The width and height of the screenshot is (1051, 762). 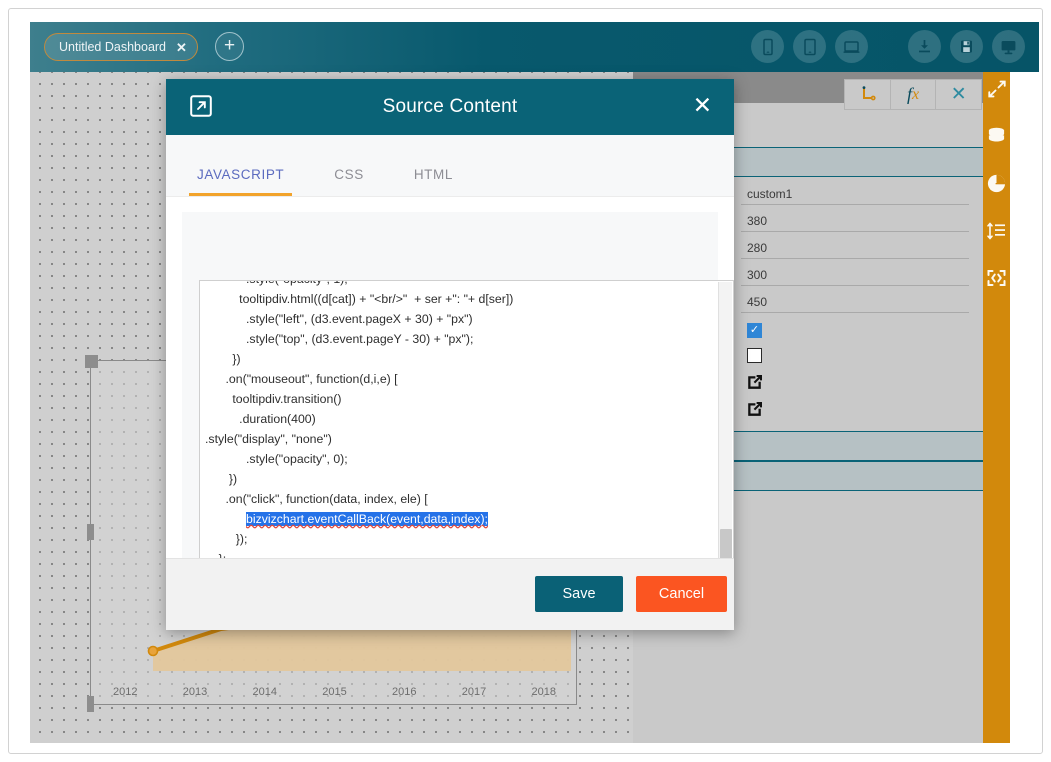 What do you see at coordinates (474, 692) in the screenshot?
I see `x-tick-label: 2017` at bounding box center [474, 692].